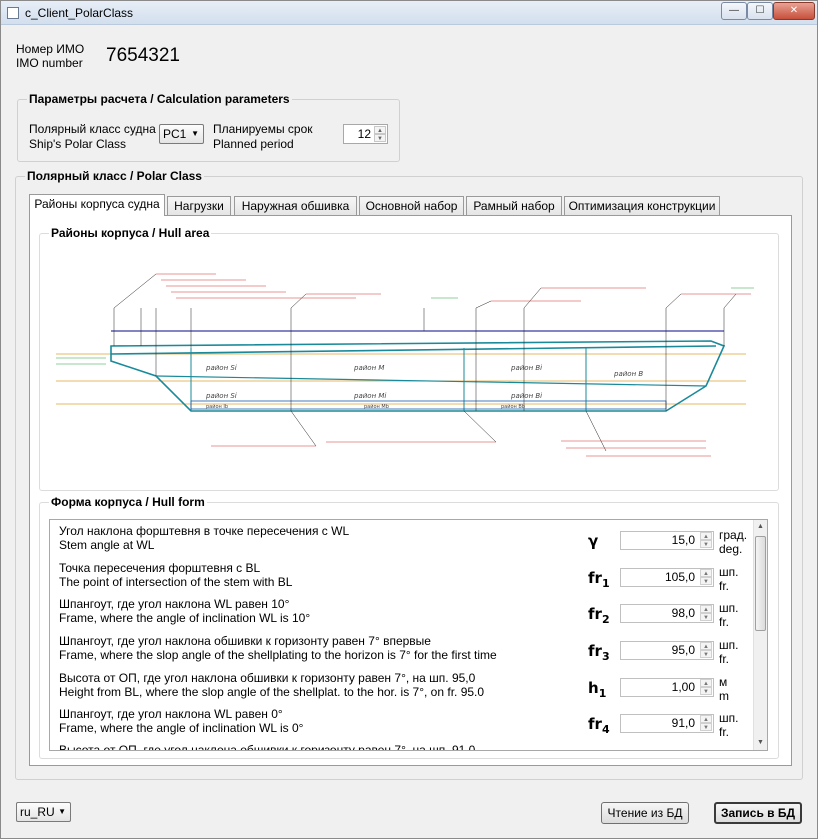 The width and height of the screenshot is (818, 839). Describe the element at coordinates (97, 205) in the screenshot. I see `tab-hull-areas: Районы корпуса судна` at that location.